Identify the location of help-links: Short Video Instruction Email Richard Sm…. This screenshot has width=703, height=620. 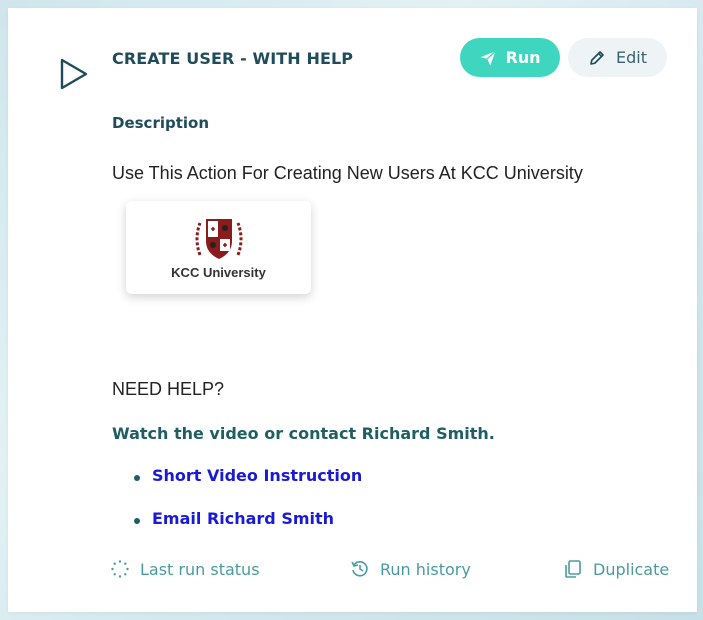
(247, 509).